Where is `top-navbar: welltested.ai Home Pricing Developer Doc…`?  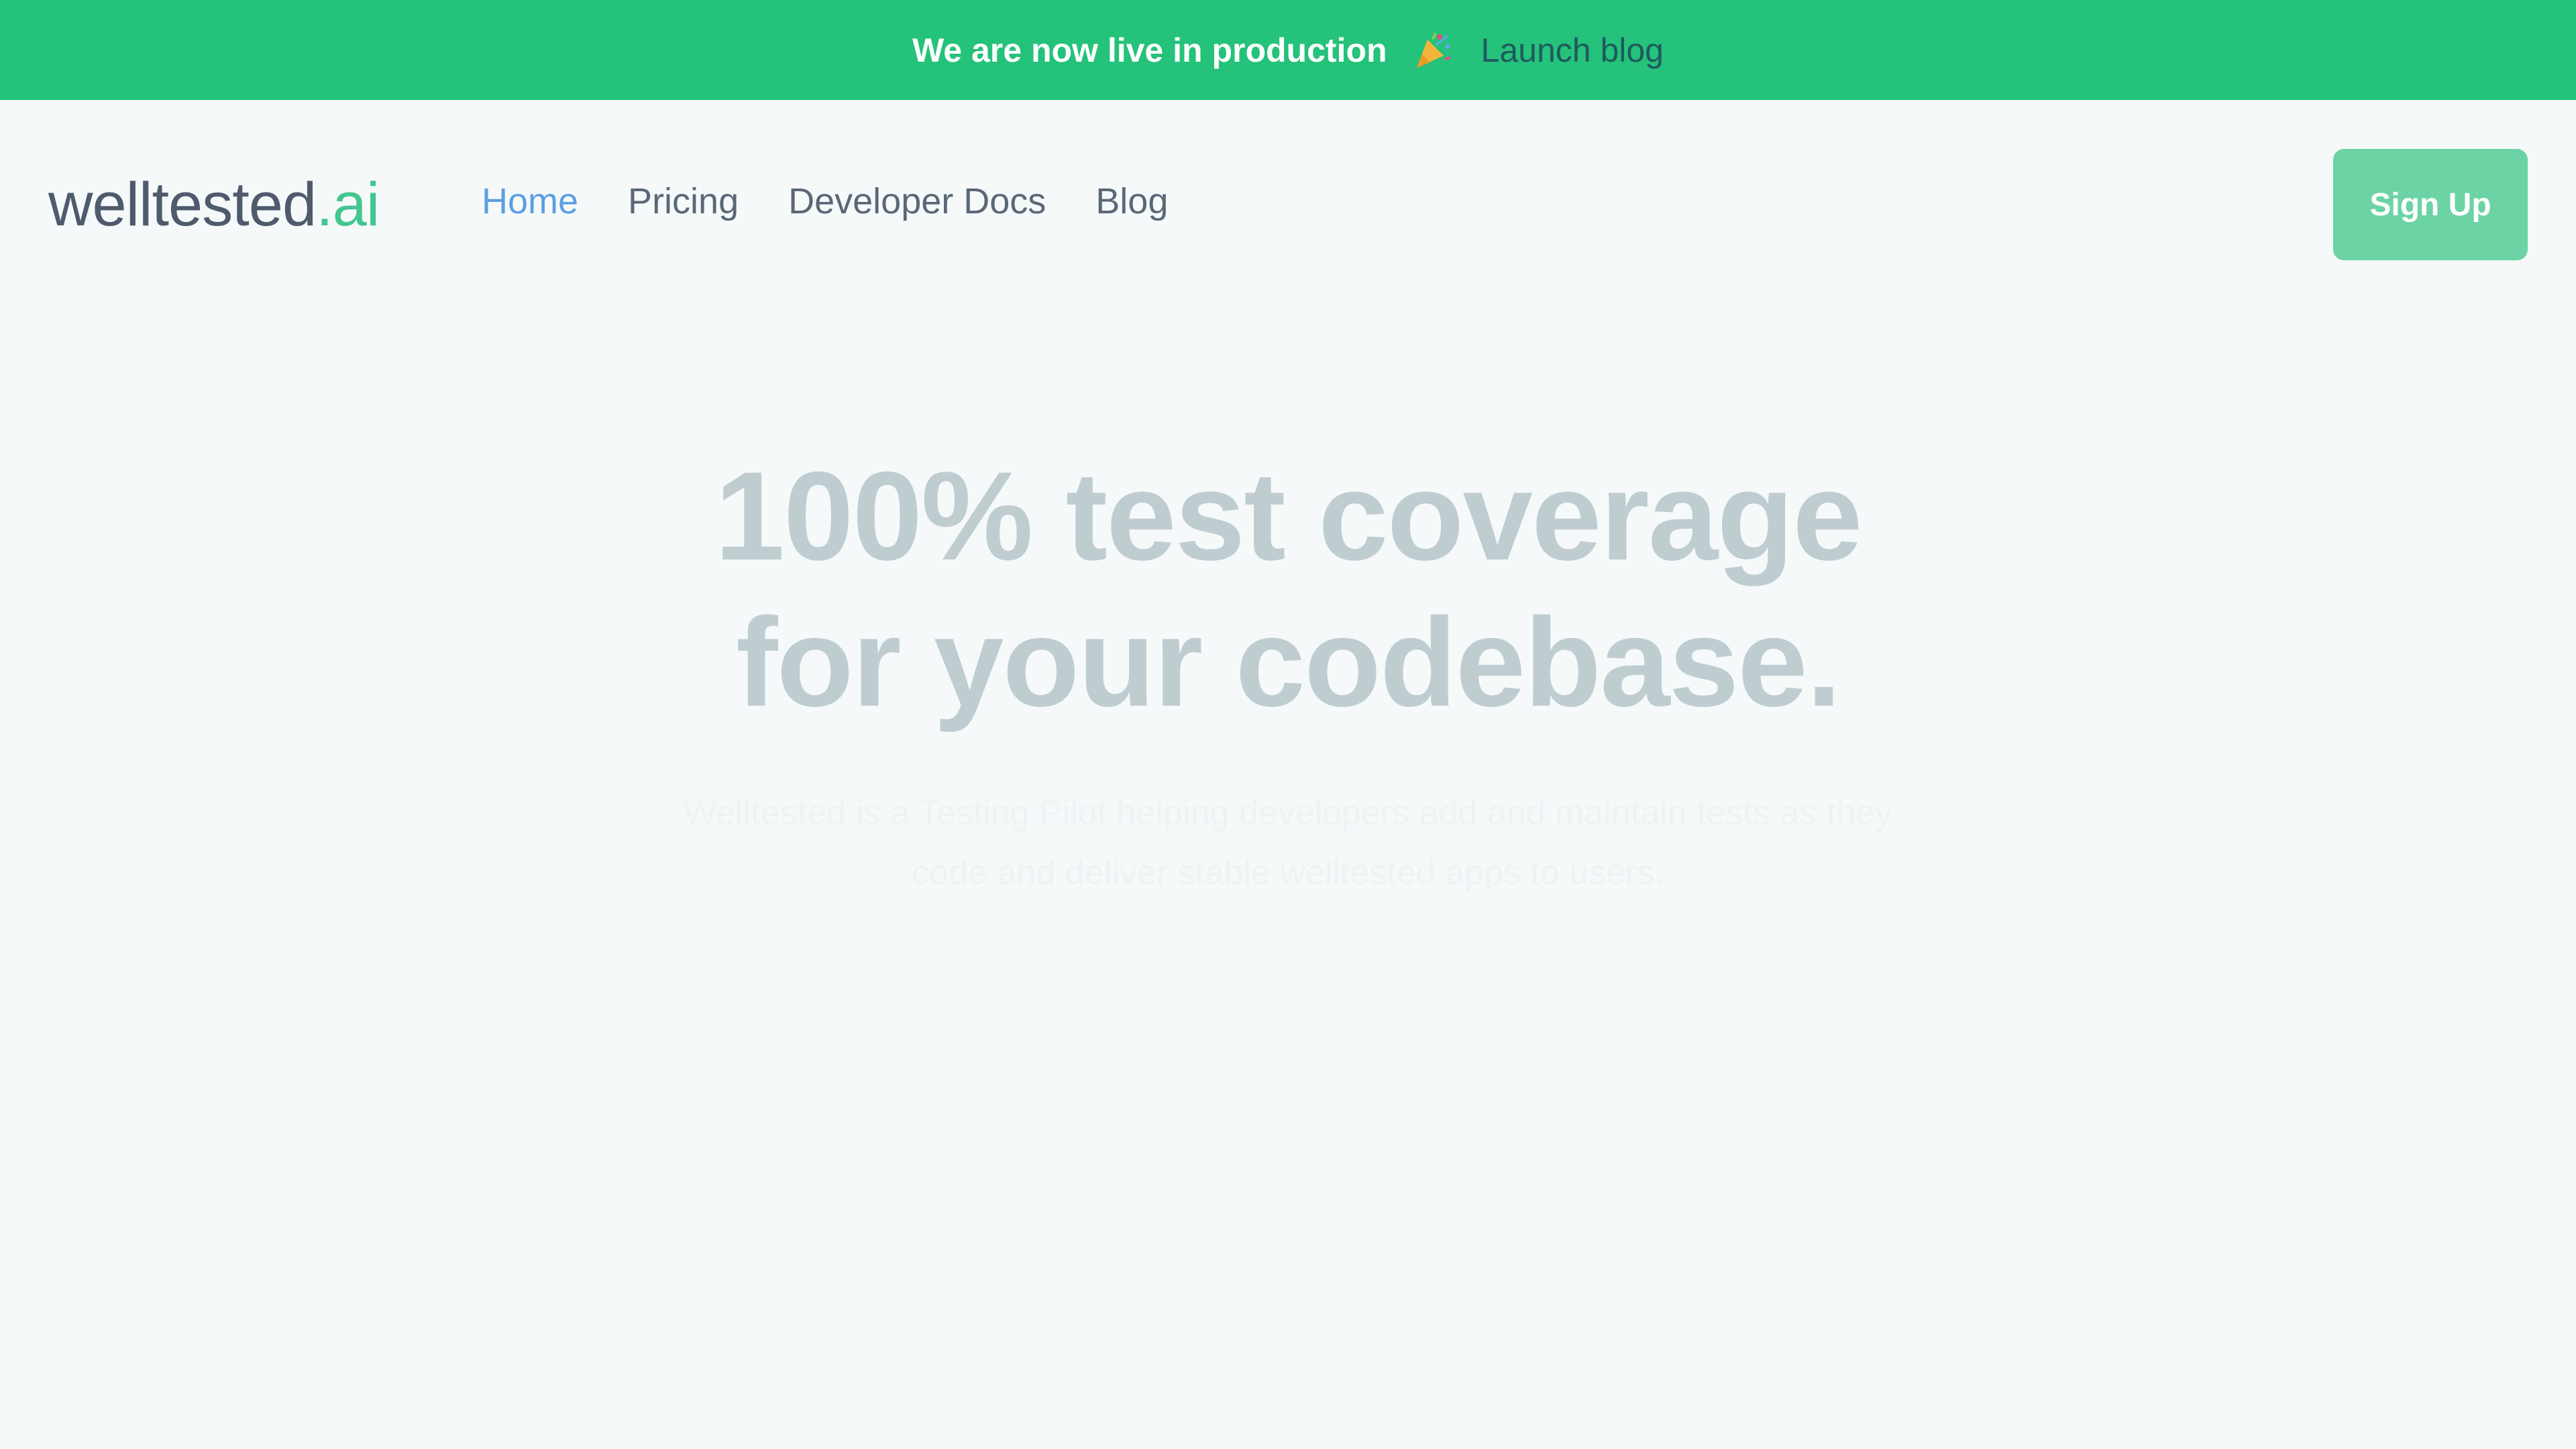 top-navbar: welltested.ai Home Pricing Developer Doc… is located at coordinates (1288, 205).